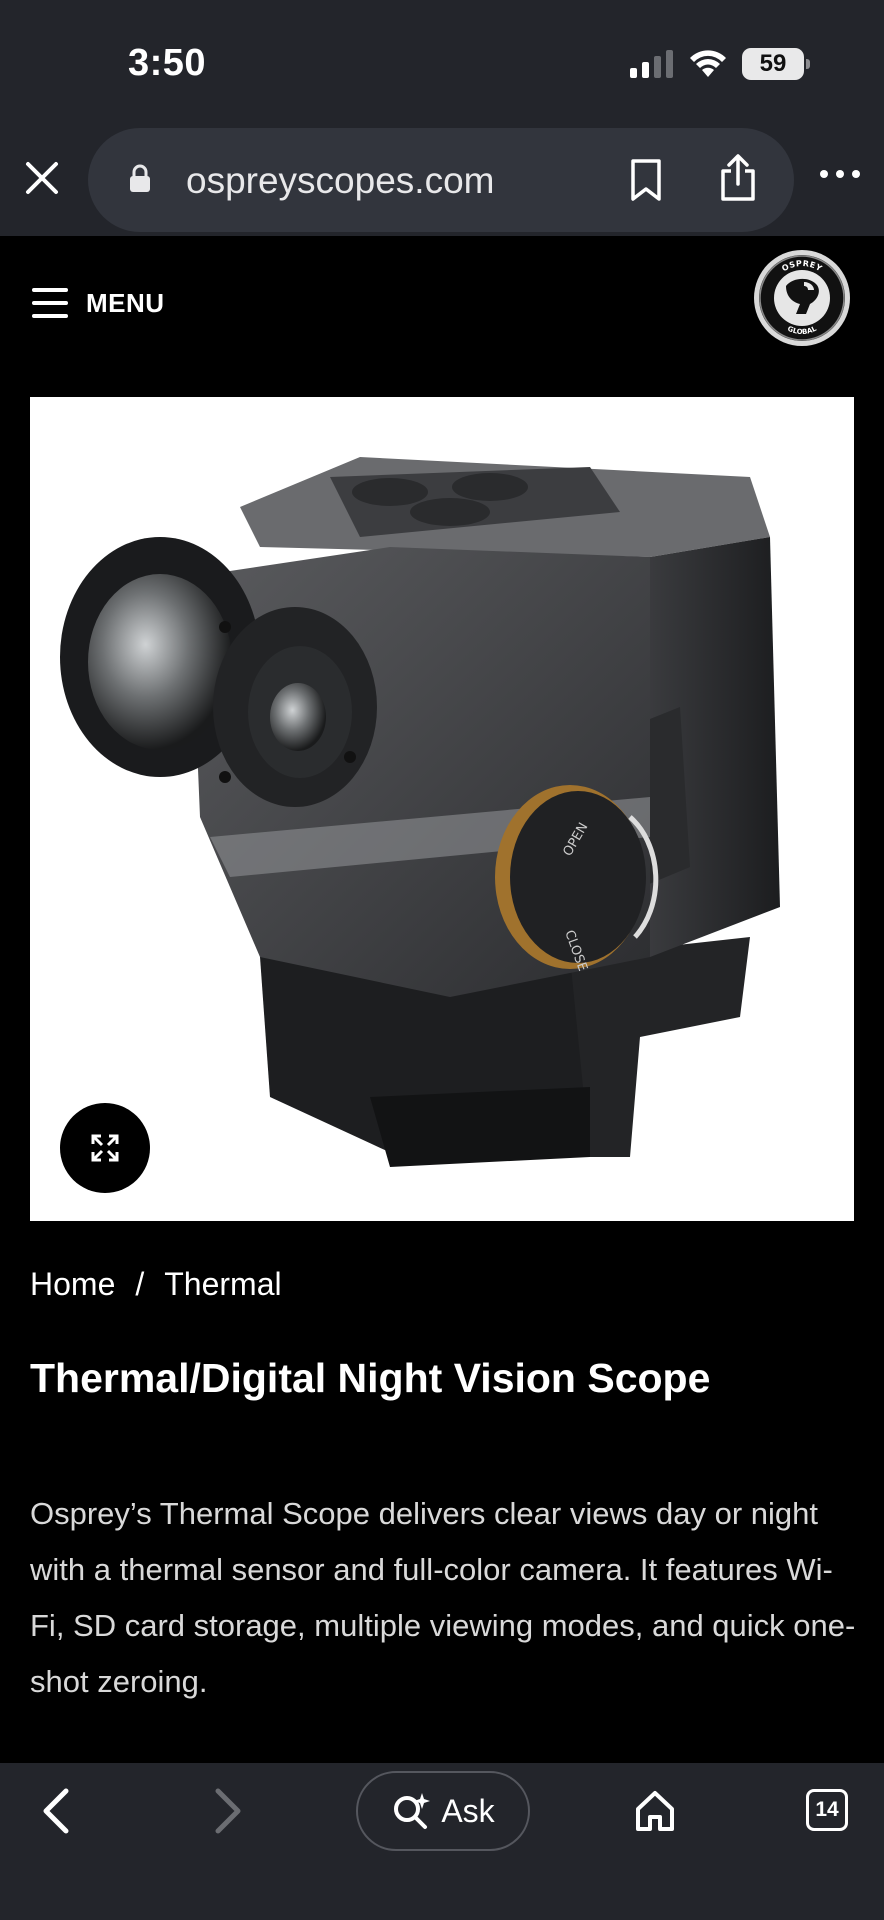 The height and width of the screenshot is (1920, 884). I want to click on tabs-button: 14, so click(827, 1810).